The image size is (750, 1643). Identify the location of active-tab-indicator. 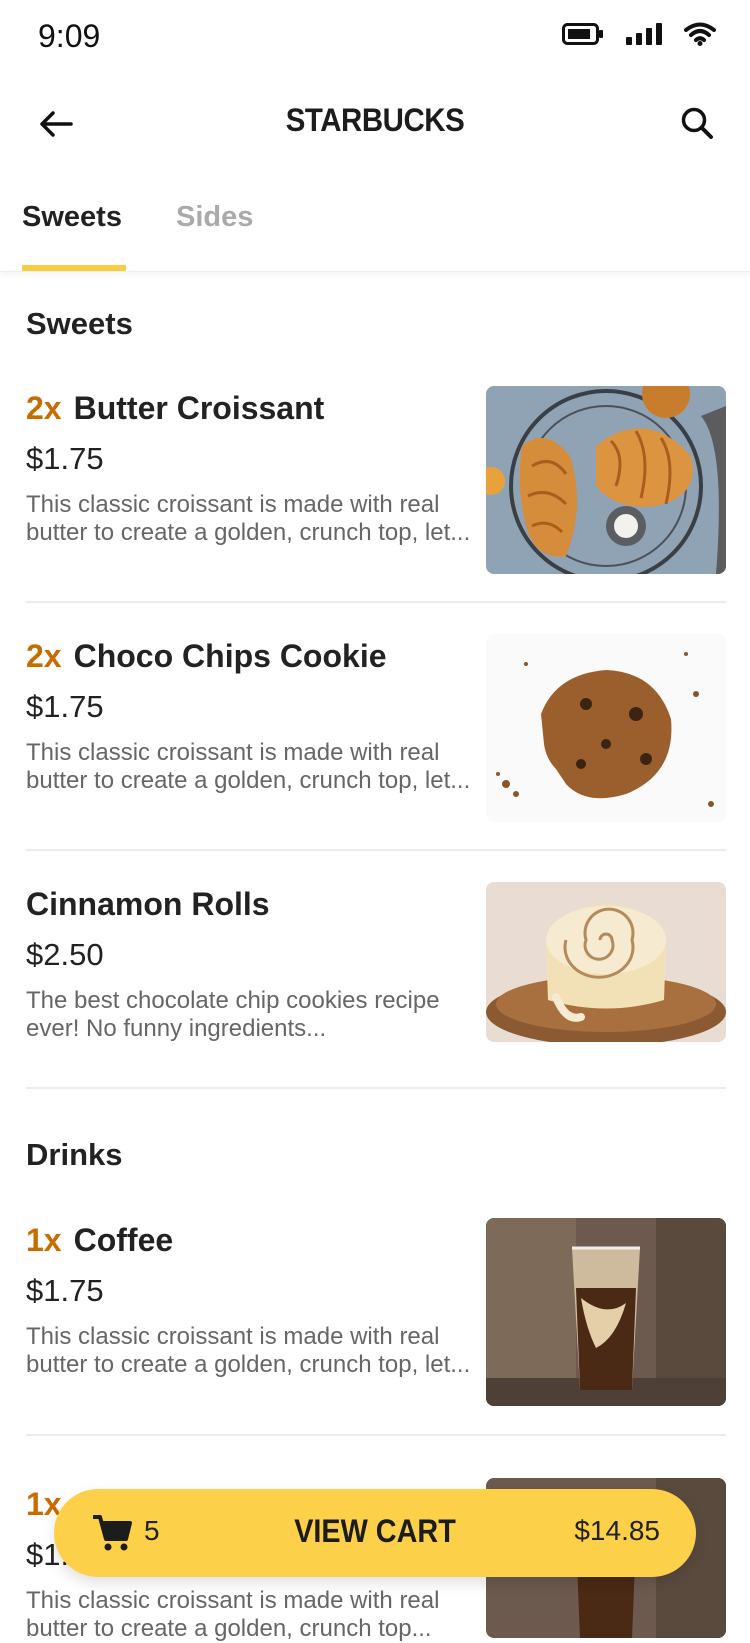
(74, 268).